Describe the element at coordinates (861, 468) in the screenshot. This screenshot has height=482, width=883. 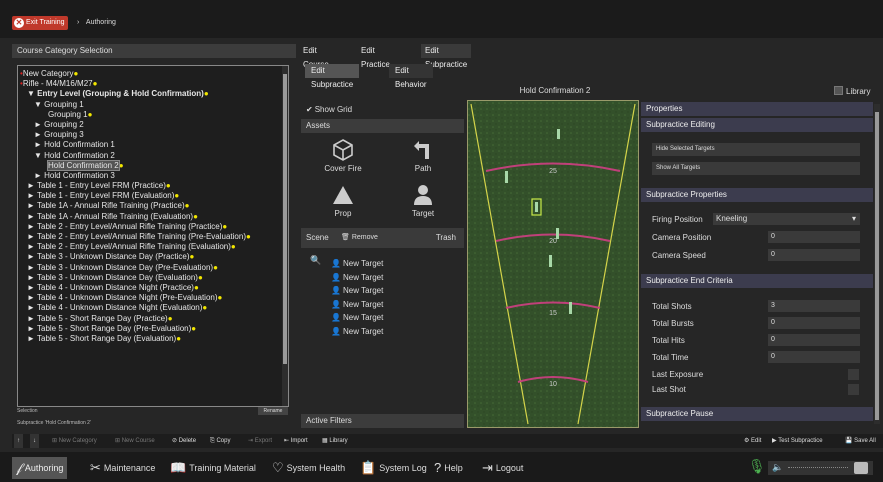
I see `volume-knob` at that location.